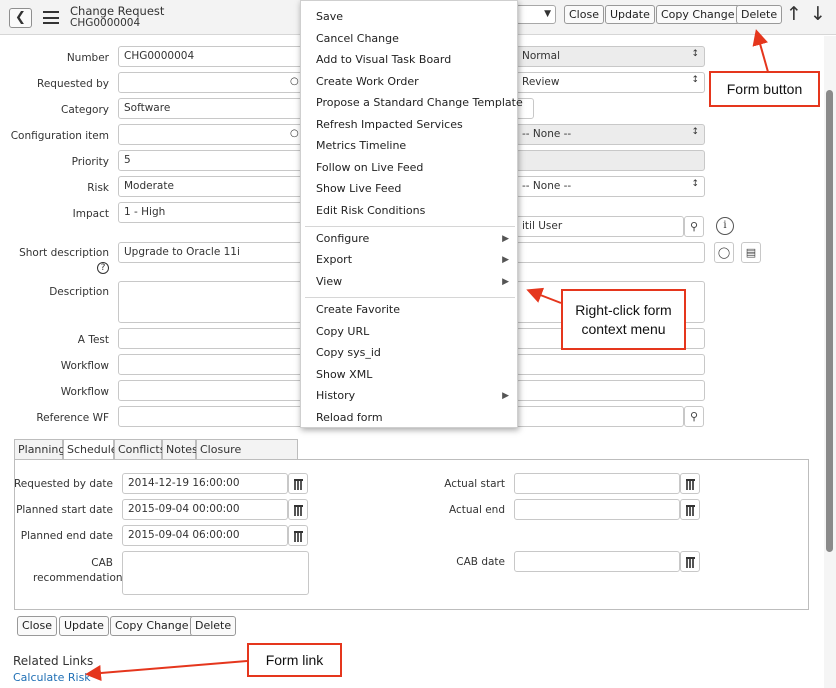 The height and width of the screenshot is (688, 836). I want to click on form-button-callout: Form button, so click(764, 89).